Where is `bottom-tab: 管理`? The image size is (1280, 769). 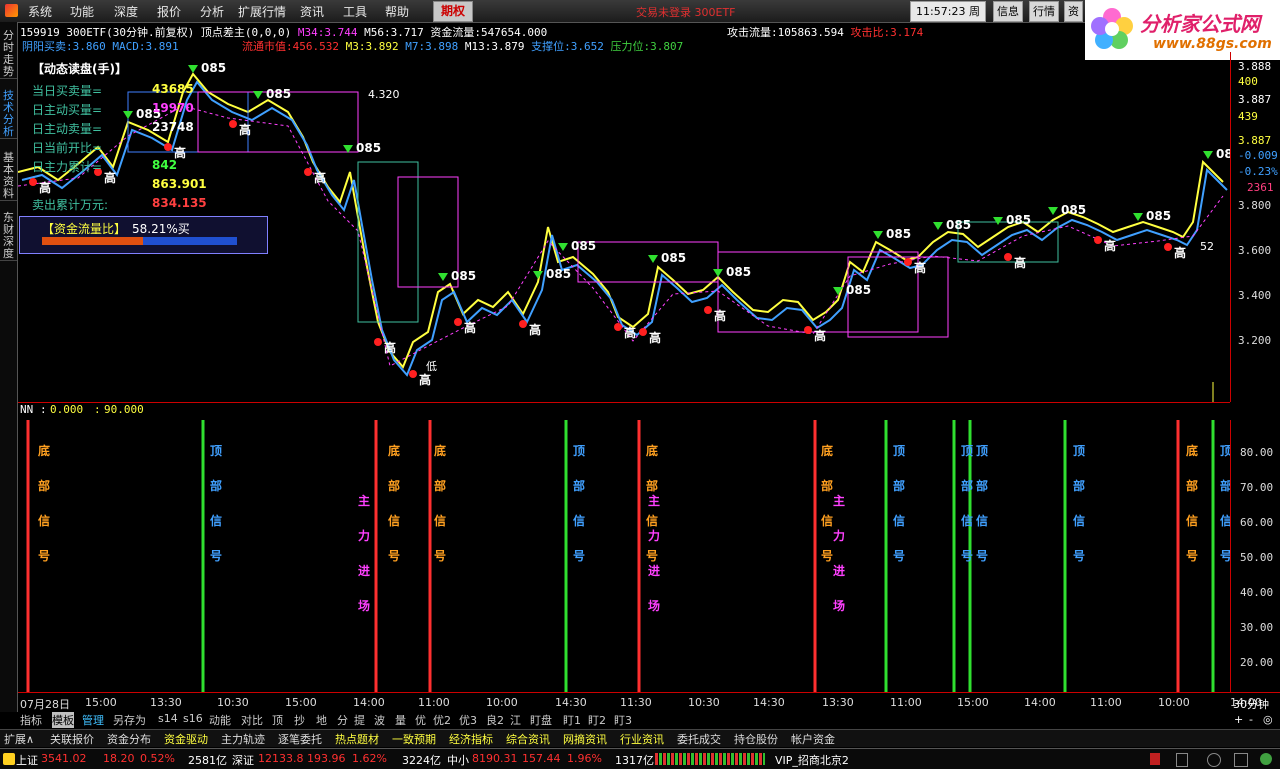
bottom-tab: 管理 is located at coordinates (93, 720).